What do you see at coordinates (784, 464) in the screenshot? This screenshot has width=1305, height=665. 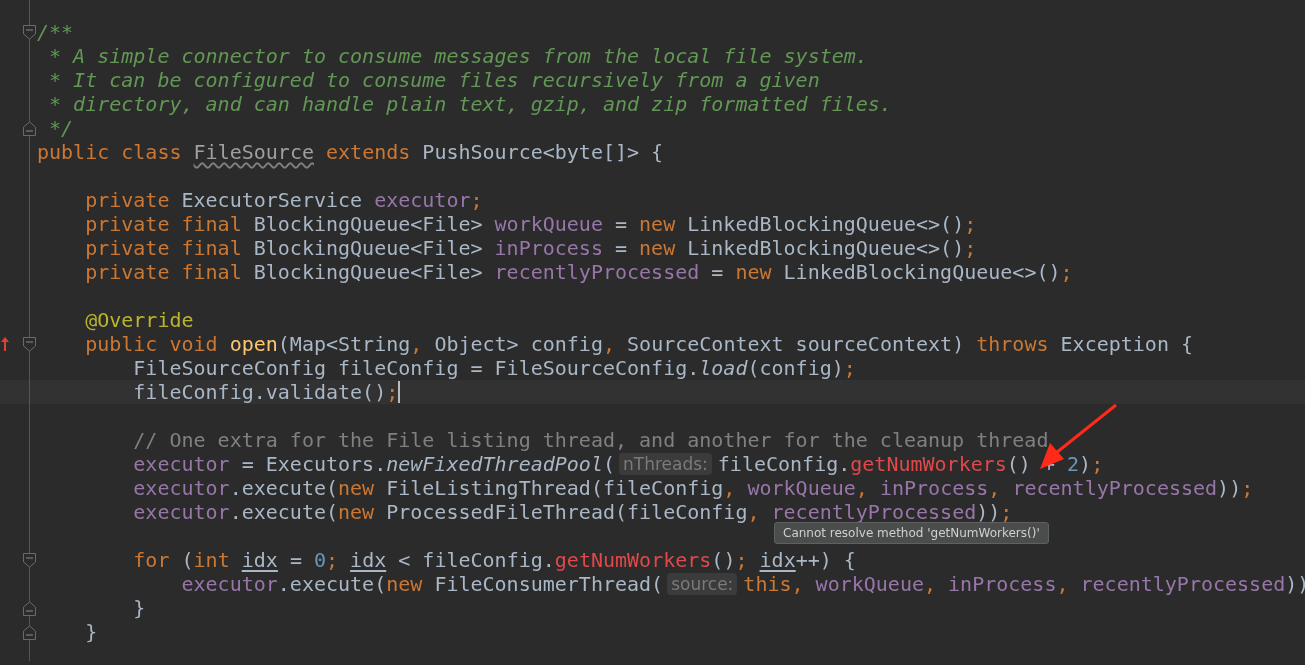 I see `code-text: fileConfig.` at bounding box center [784, 464].